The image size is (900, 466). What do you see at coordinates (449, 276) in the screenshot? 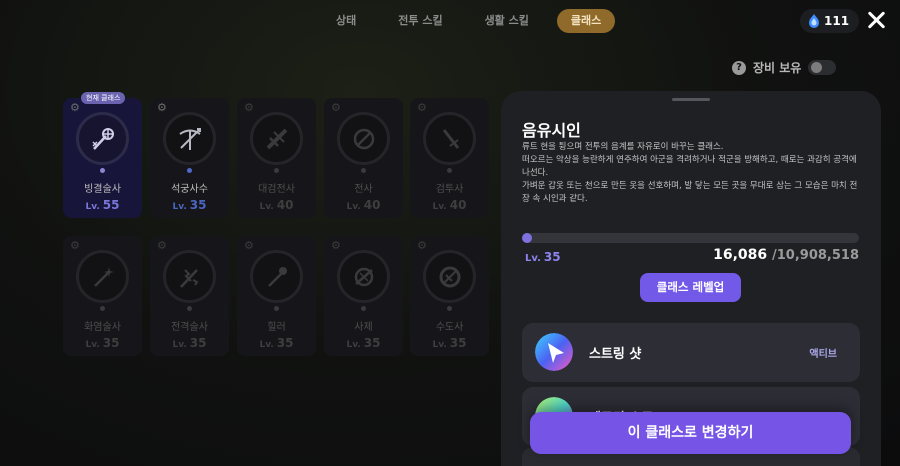
I see `monk-icon` at bounding box center [449, 276].